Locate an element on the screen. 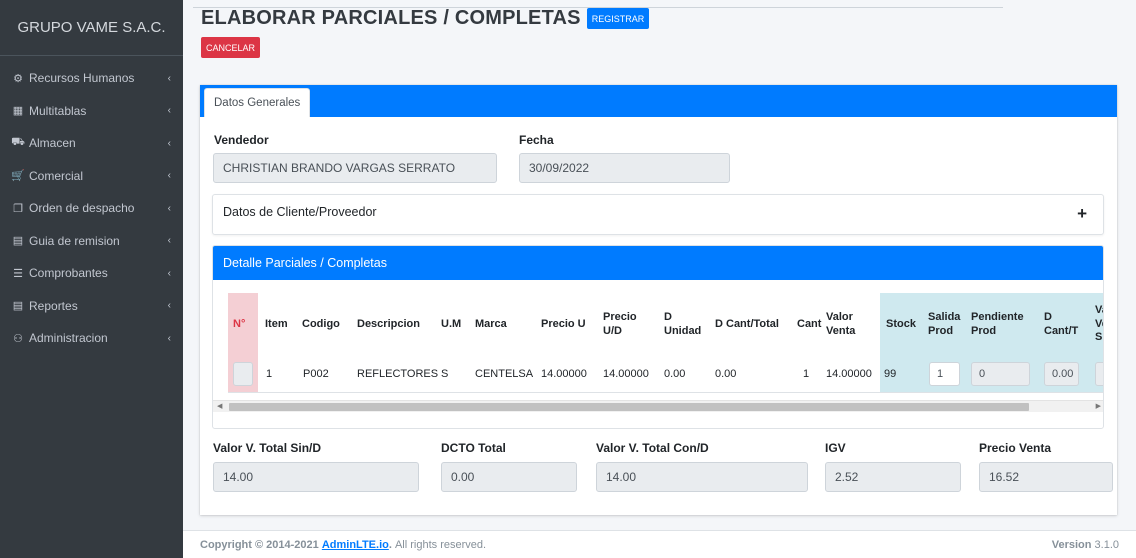 The width and height of the screenshot is (1136, 558). salida-prod-input: 1 is located at coordinates (944, 374).